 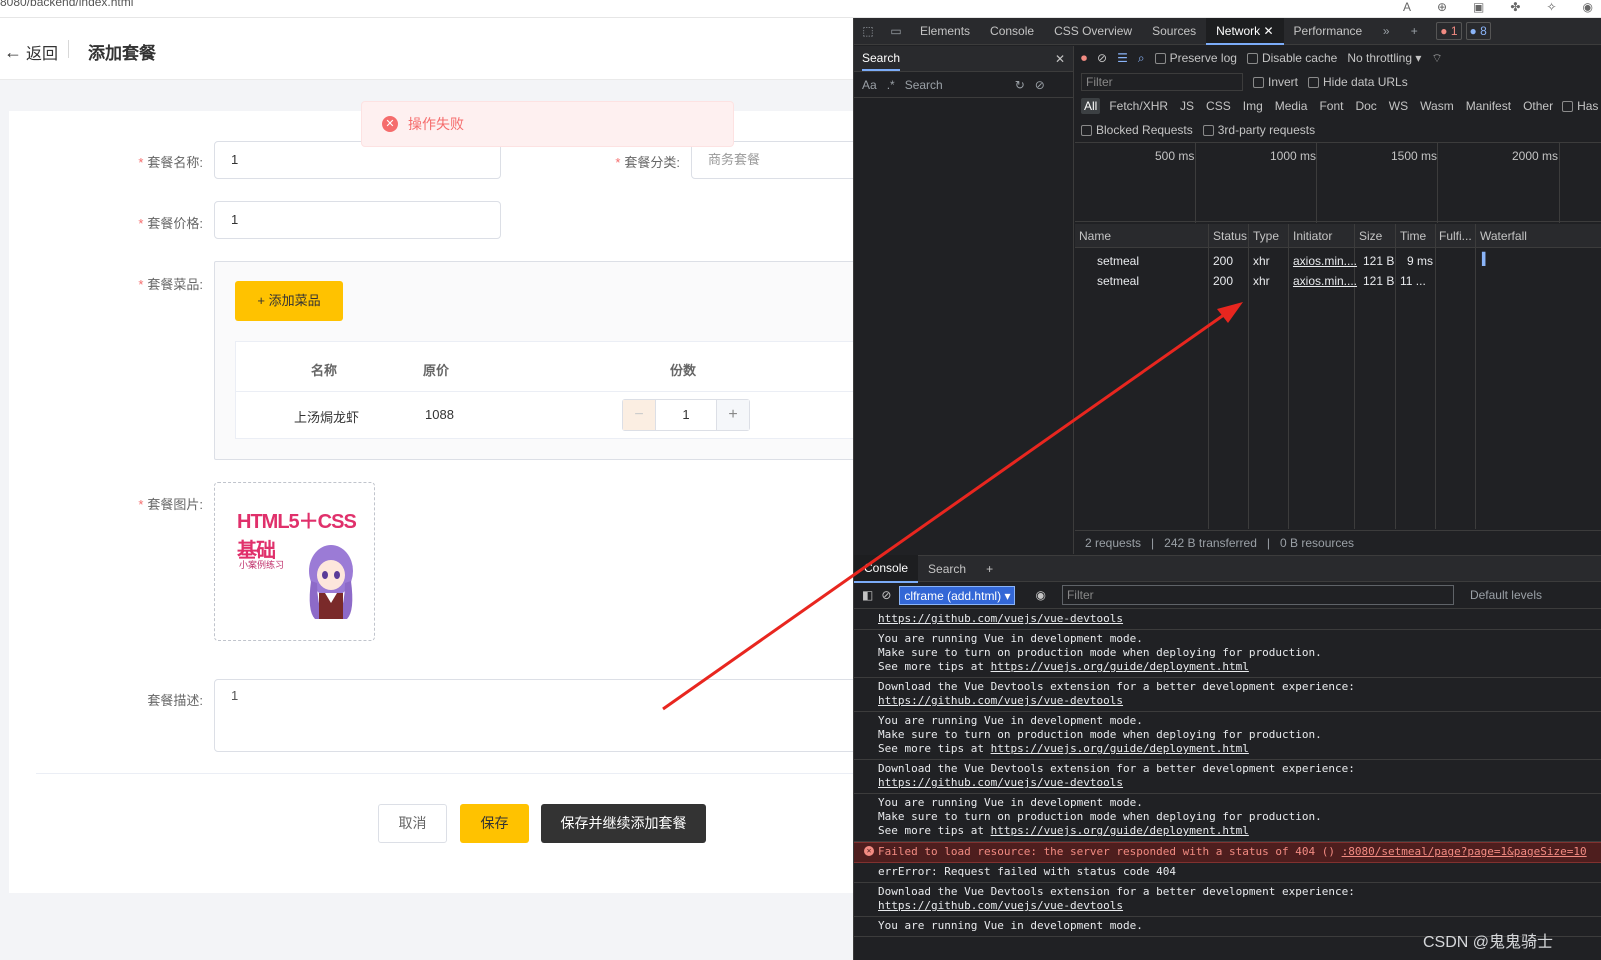 I want to click on quantity-value: 1, so click(x=686, y=415).